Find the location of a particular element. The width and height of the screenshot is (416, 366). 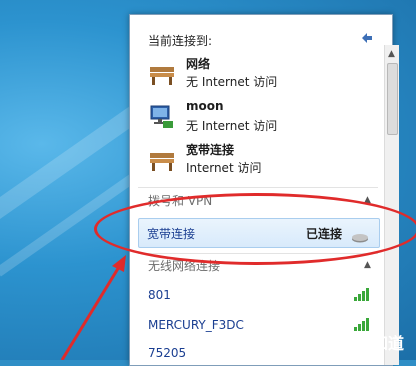

network-item: 网络 无 Internet 访问 is located at coordinates (263, 75).